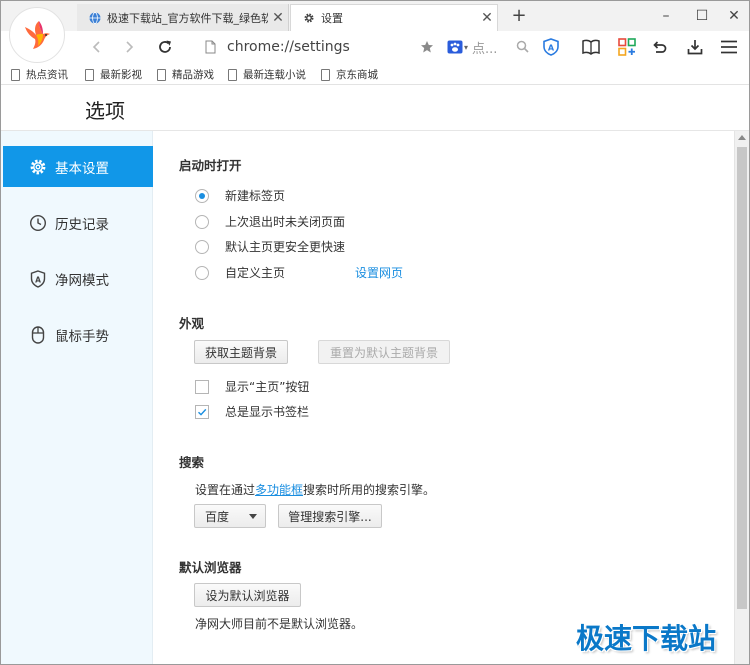 The image size is (750, 665). I want to click on omnibox-link: 多功能框, so click(279, 490).